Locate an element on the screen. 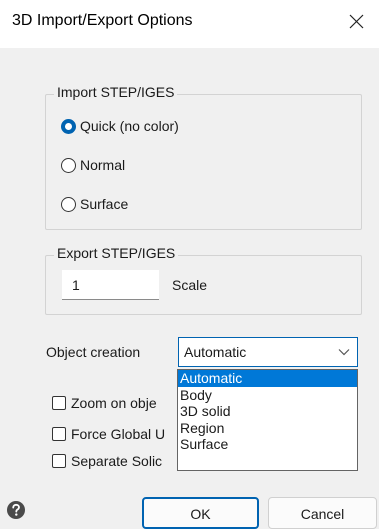 The height and width of the screenshot is (529, 379). cancel-button: Cancel is located at coordinates (322, 513).